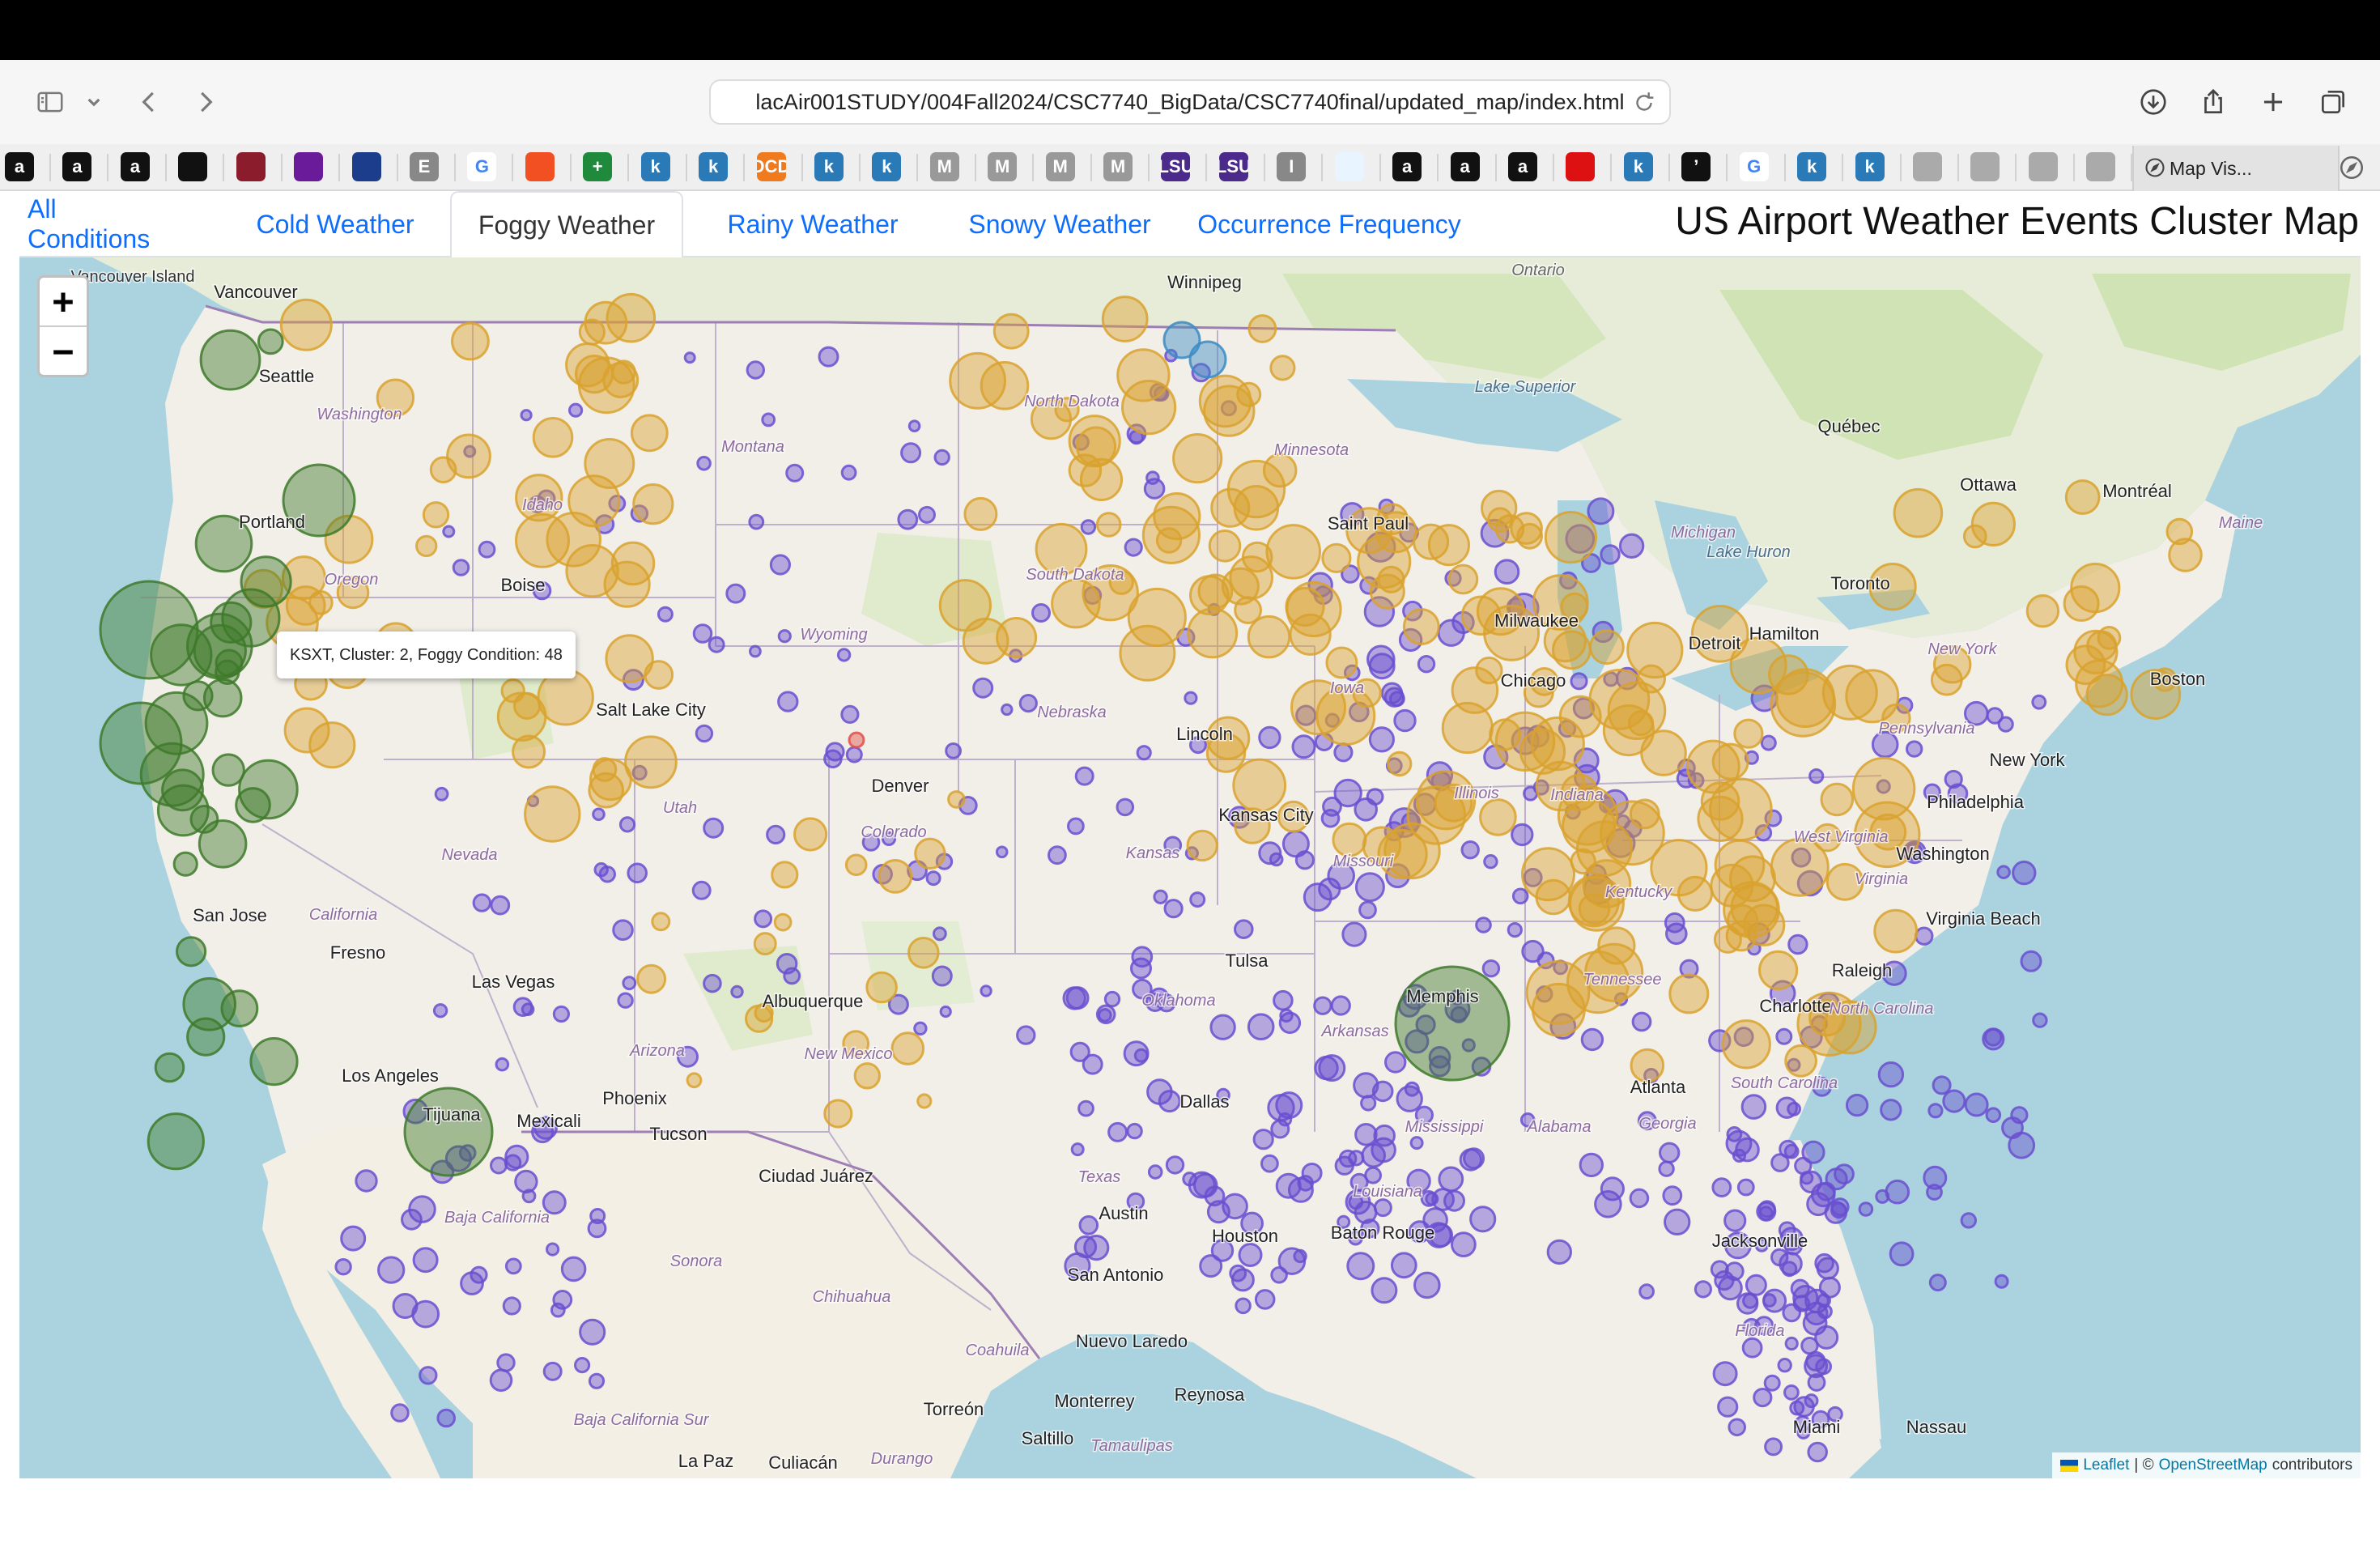 The height and width of the screenshot is (1548, 2380). What do you see at coordinates (482, 166) in the screenshot?
I see `favorite-site-icon: G` at bounding box center [482, 166].